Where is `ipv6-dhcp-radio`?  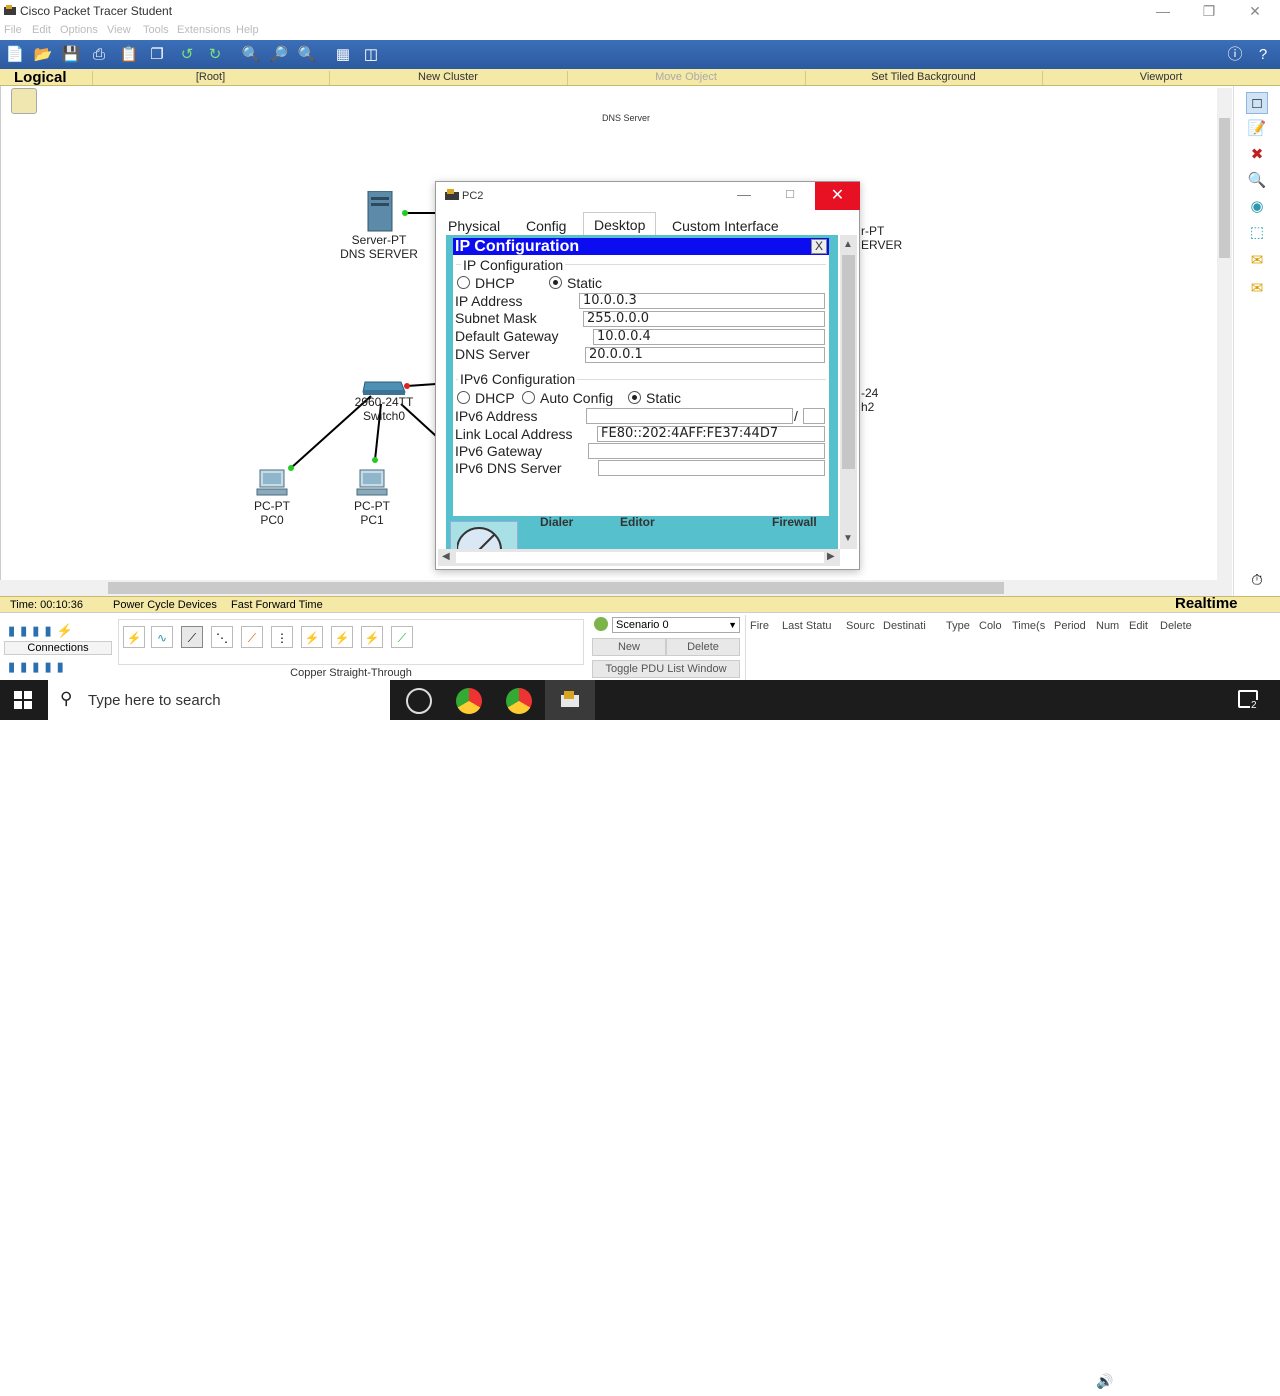
ipv6-dhcp-radio is located at coordinates (463, 397).